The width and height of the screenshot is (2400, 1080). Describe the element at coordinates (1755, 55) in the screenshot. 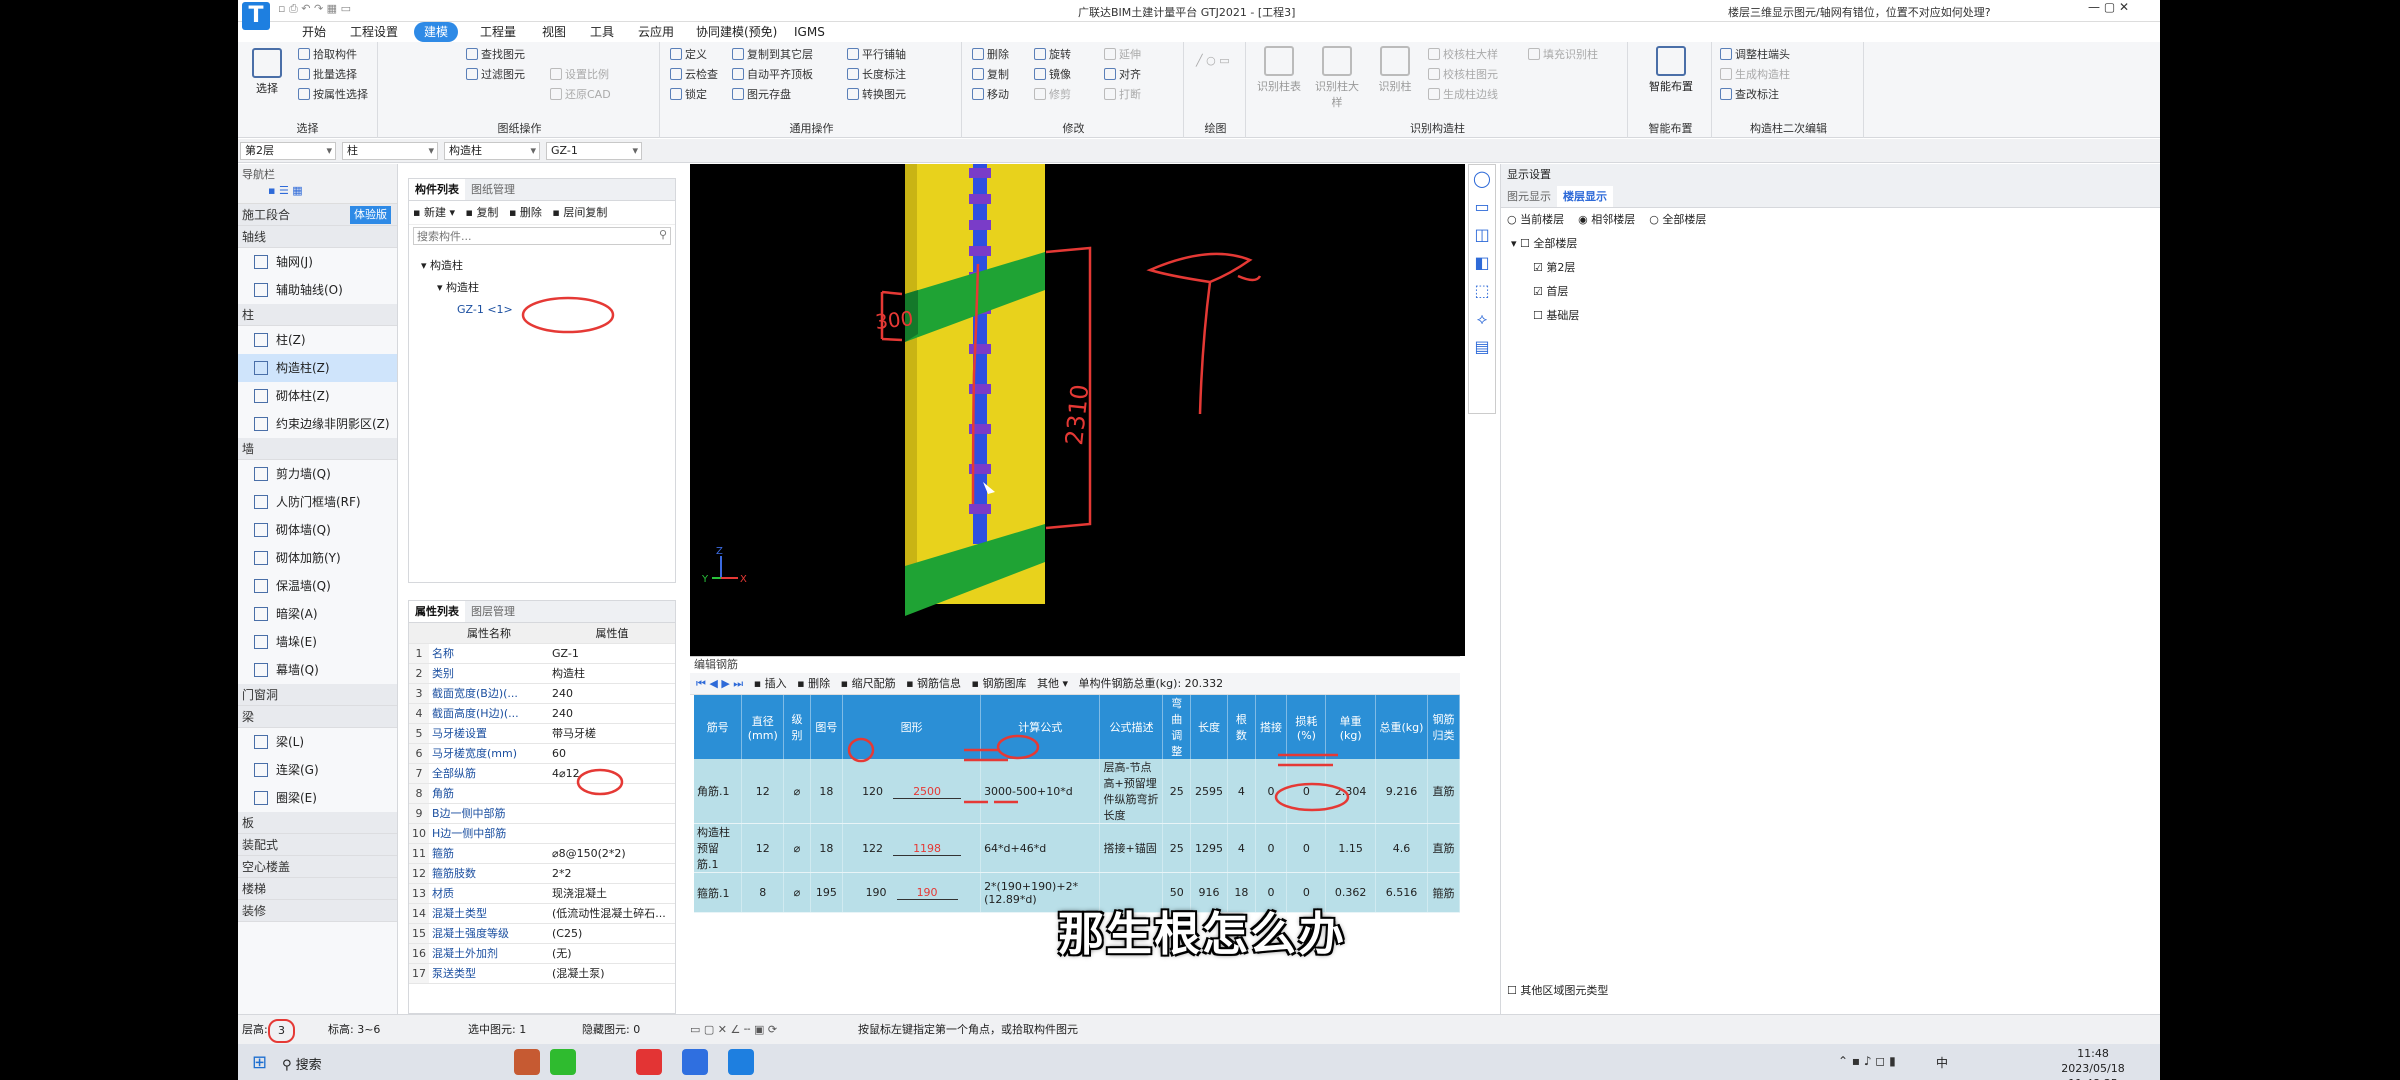

I see `adjust-column-end: 调整柱端头` at that location.